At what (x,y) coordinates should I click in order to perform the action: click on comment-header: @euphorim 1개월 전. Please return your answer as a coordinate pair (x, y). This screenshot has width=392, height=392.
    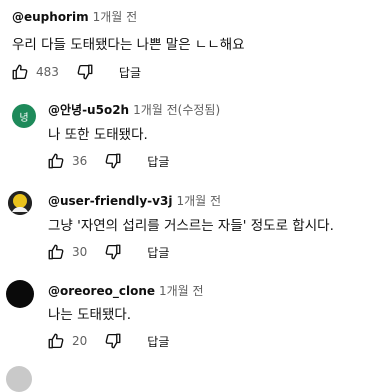
    Looking at the image, I should click on (74, 16).